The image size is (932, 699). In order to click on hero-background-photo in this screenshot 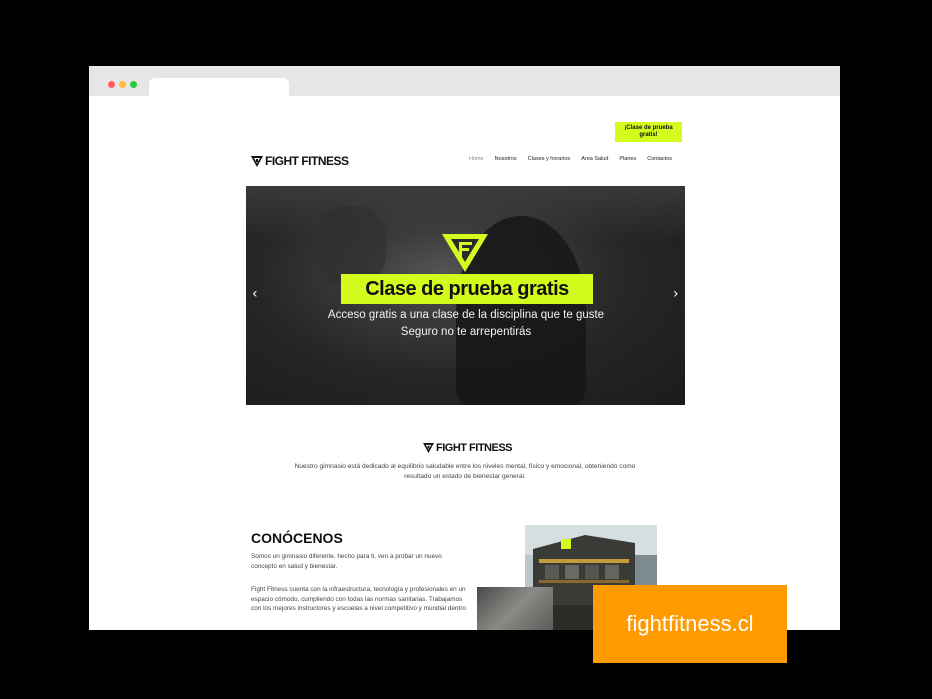, I will do `click(465, 213)`.